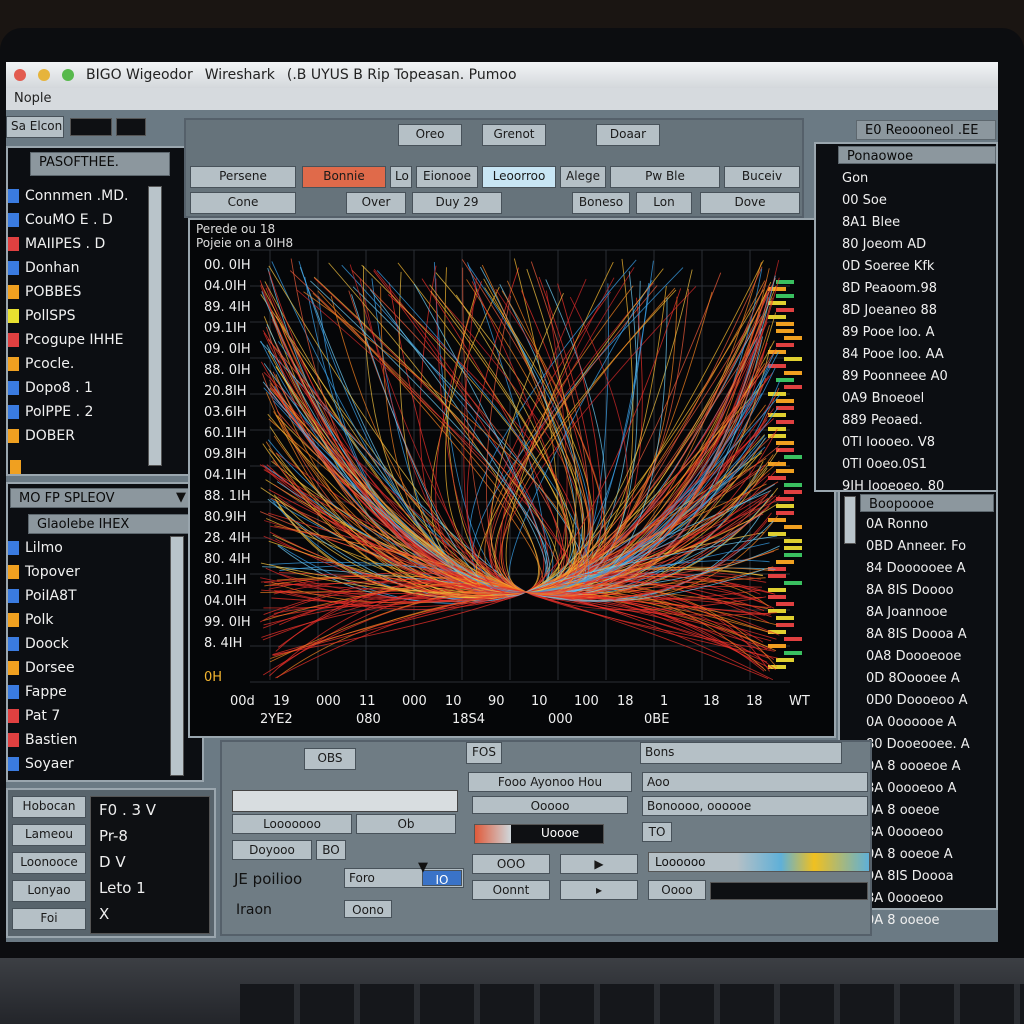 This screenshot has height=1024, width=1024. Describe the element at coordinates (918, 613) in the screenshot. I see `list-item: 8A Joannooe` at that location.